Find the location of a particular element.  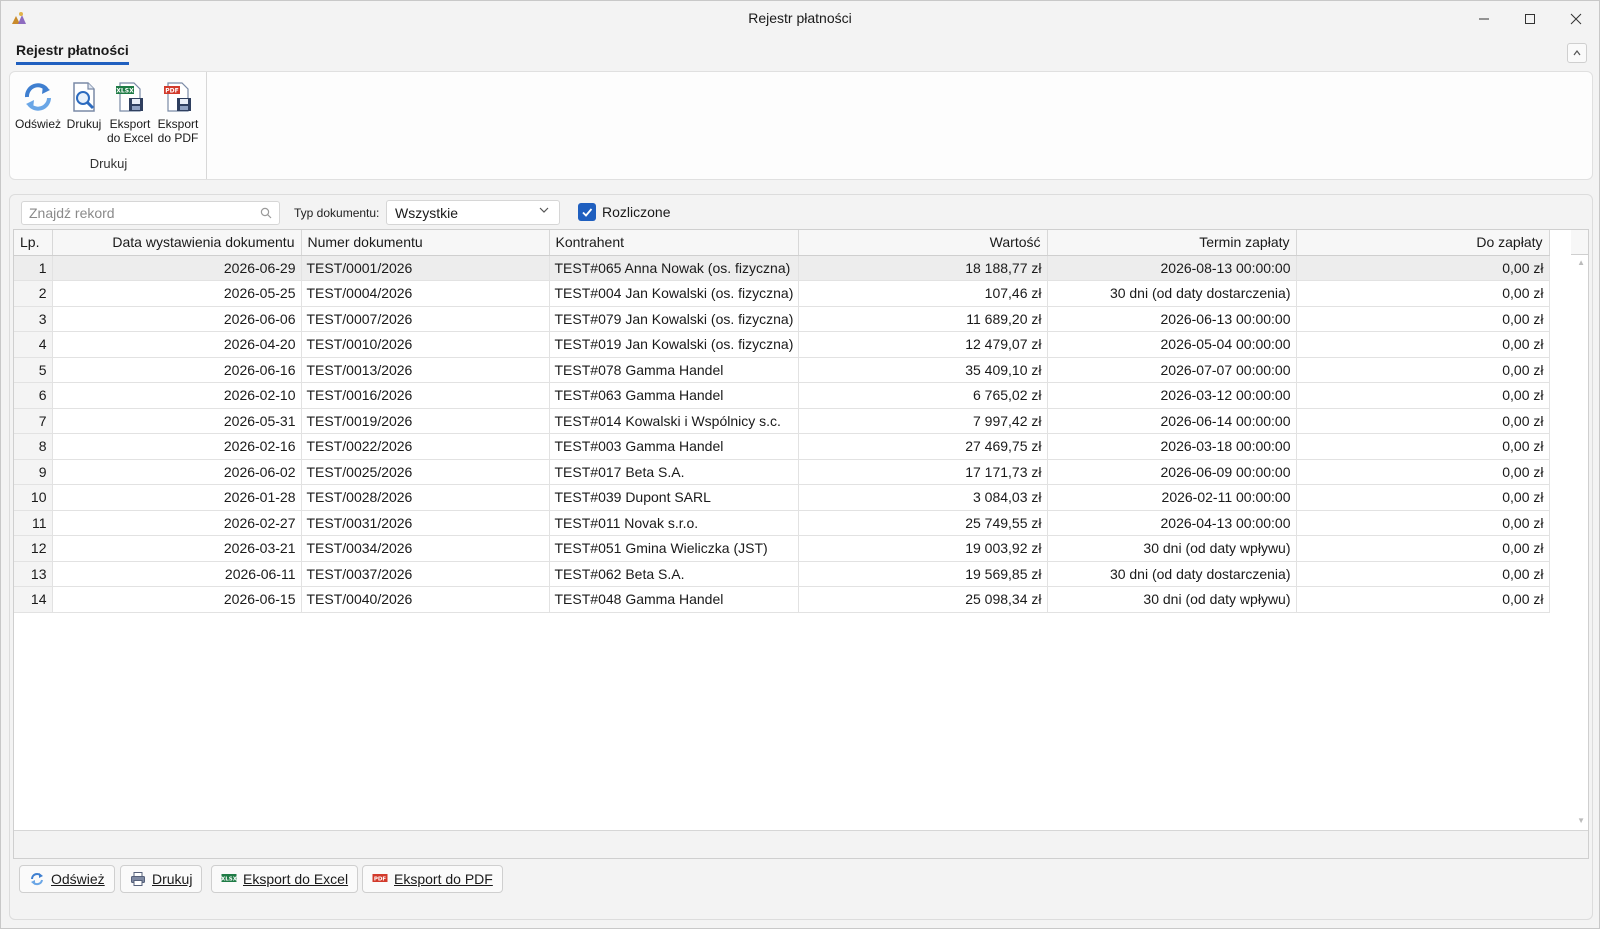

ribbon-excel-button: XLSX Eksport do Excel is located at coordinates (130, 112).